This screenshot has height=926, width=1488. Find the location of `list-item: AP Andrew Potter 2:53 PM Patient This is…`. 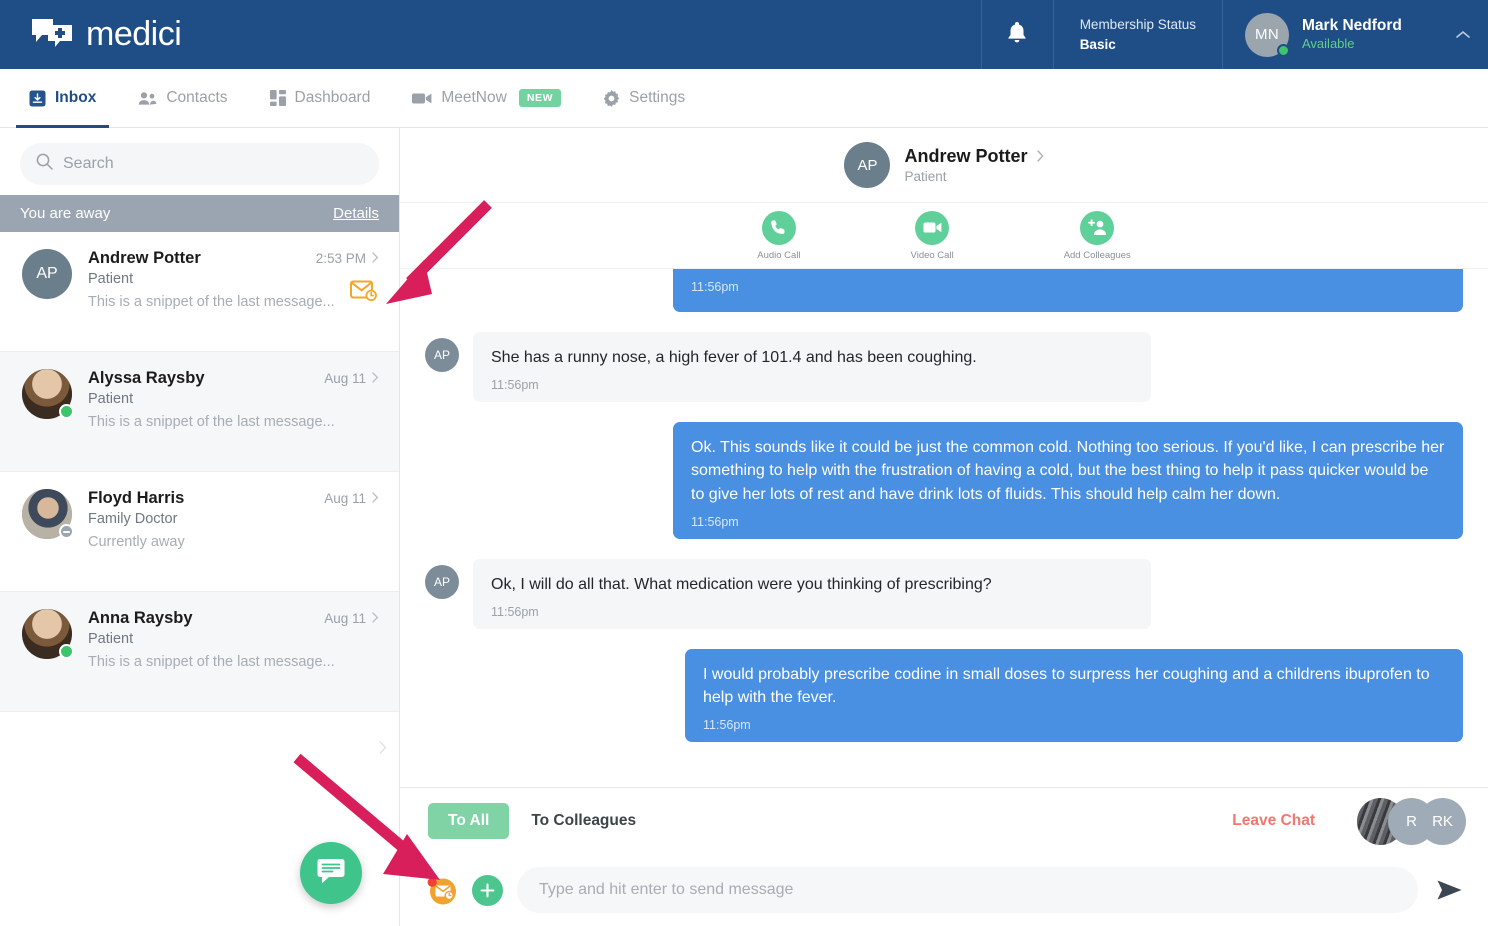

list-item: AP Andrew Potter 2:53 PM Patient This is… is located at coordinates (199, 292).